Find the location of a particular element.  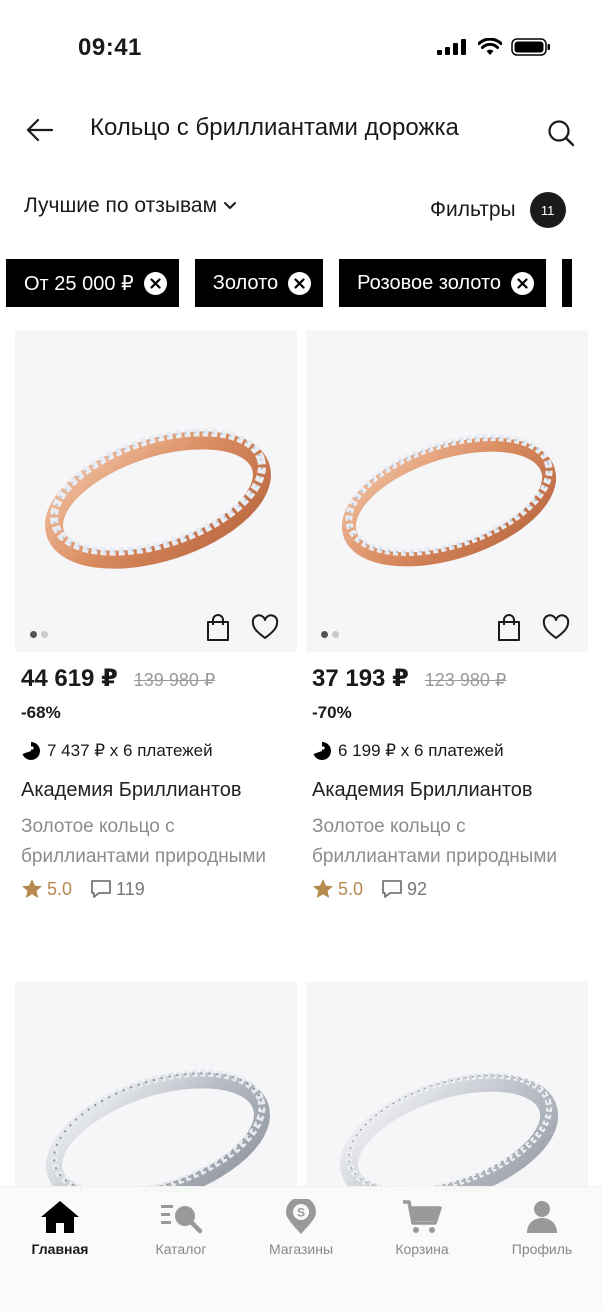

reviews: 92 is located at coordinates (404, 889).